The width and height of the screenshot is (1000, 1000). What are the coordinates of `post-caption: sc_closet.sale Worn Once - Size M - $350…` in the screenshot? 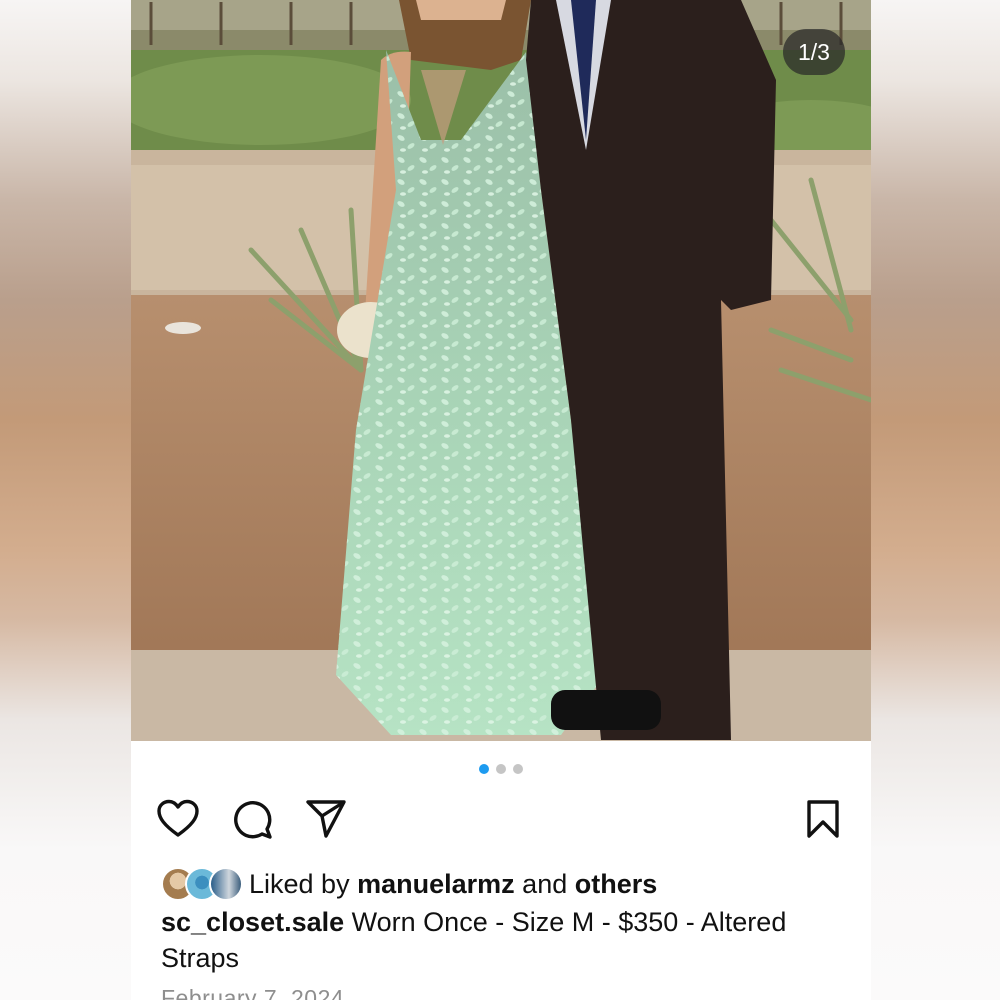 It's located at (491, 940).